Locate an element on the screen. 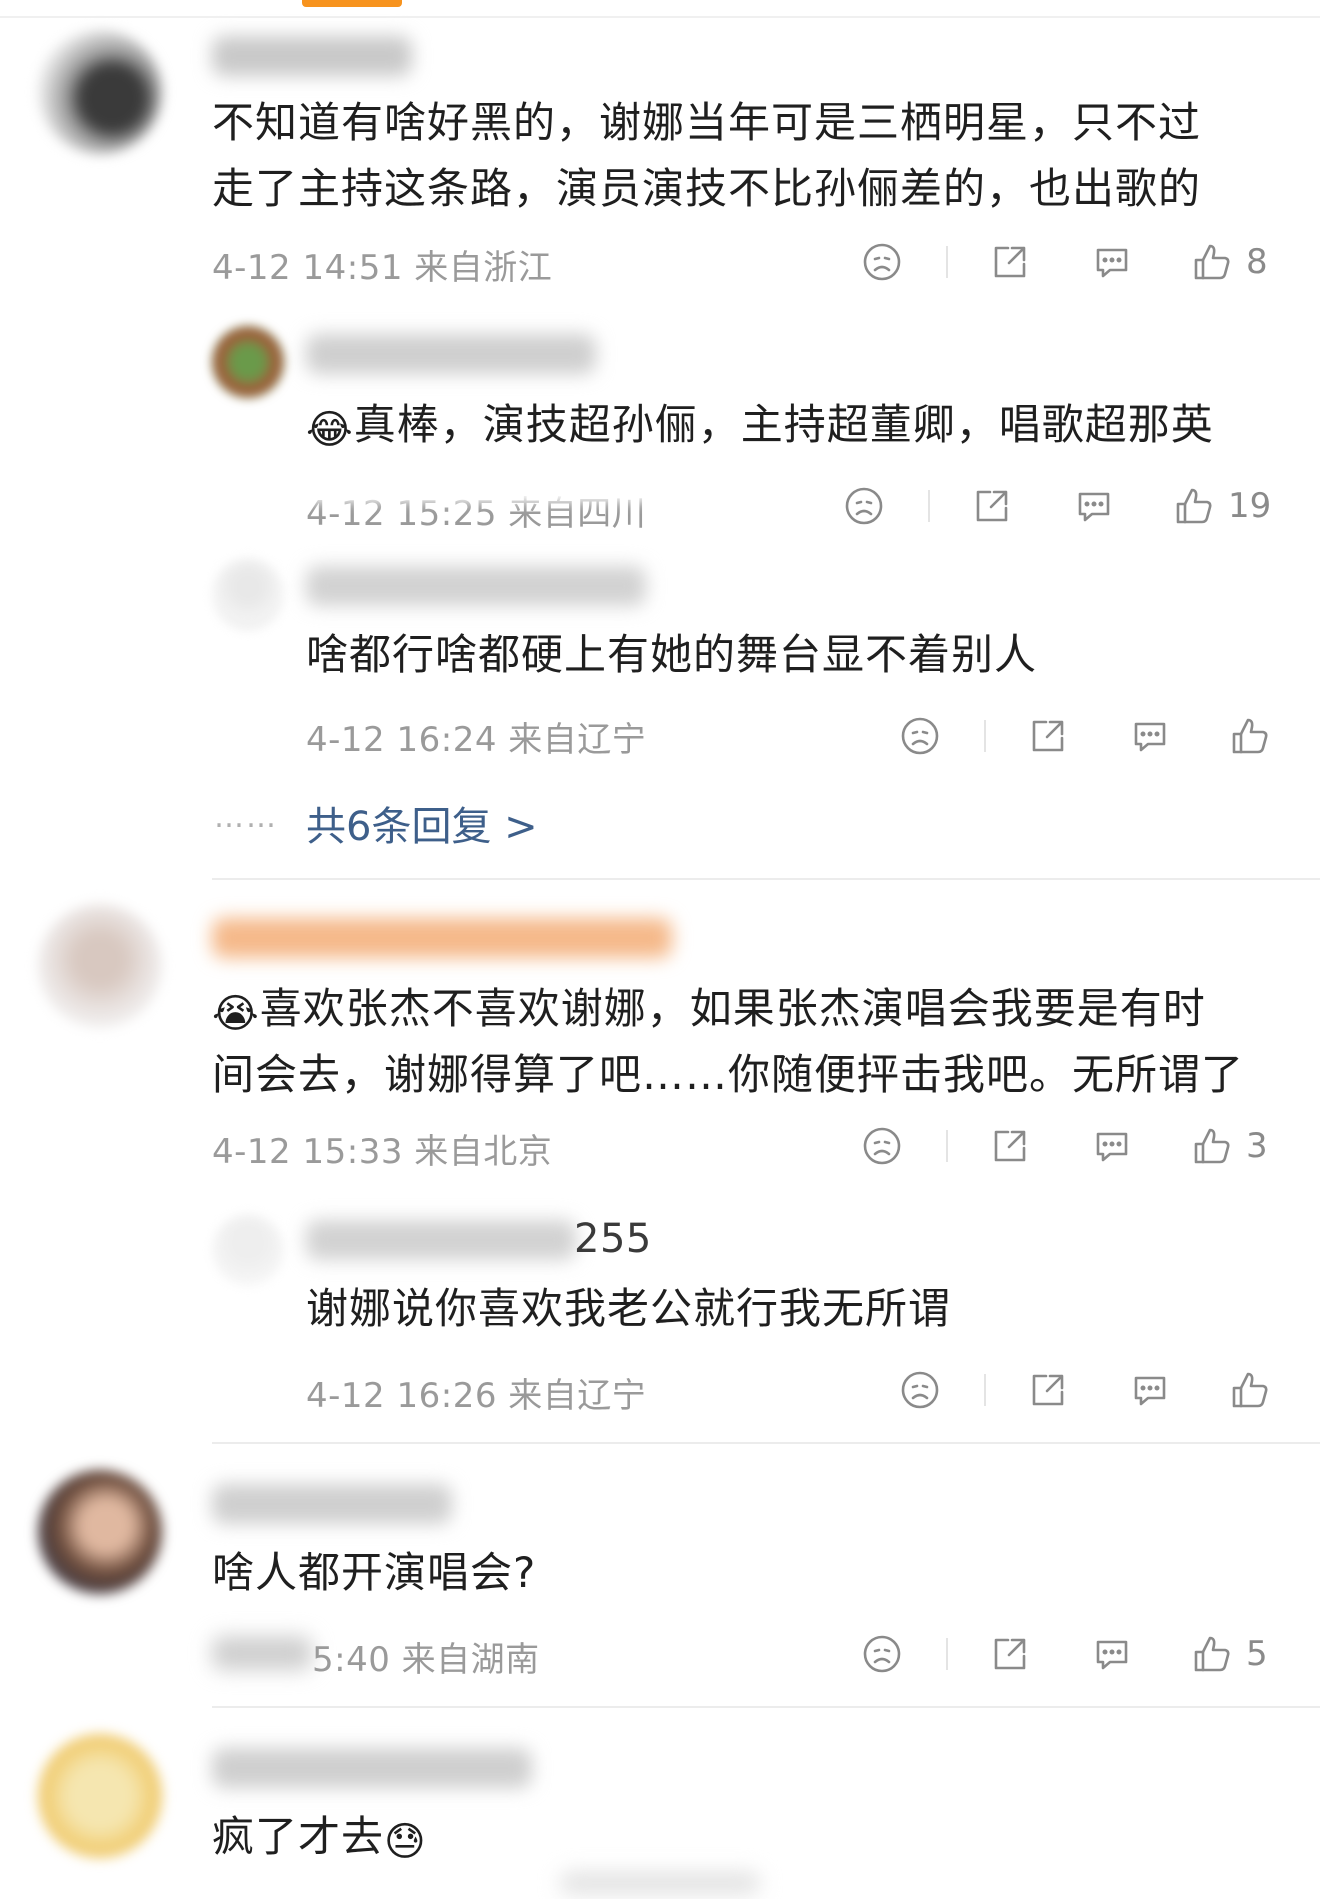  like-count: 8 is located at coordinates (1257, 262).